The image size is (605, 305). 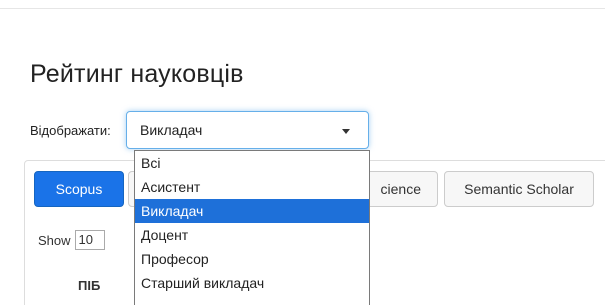 What do you see at coordinates (346, 131) in the screenshot?
I see `caret-down-icon` at bounding box center [346, 131].